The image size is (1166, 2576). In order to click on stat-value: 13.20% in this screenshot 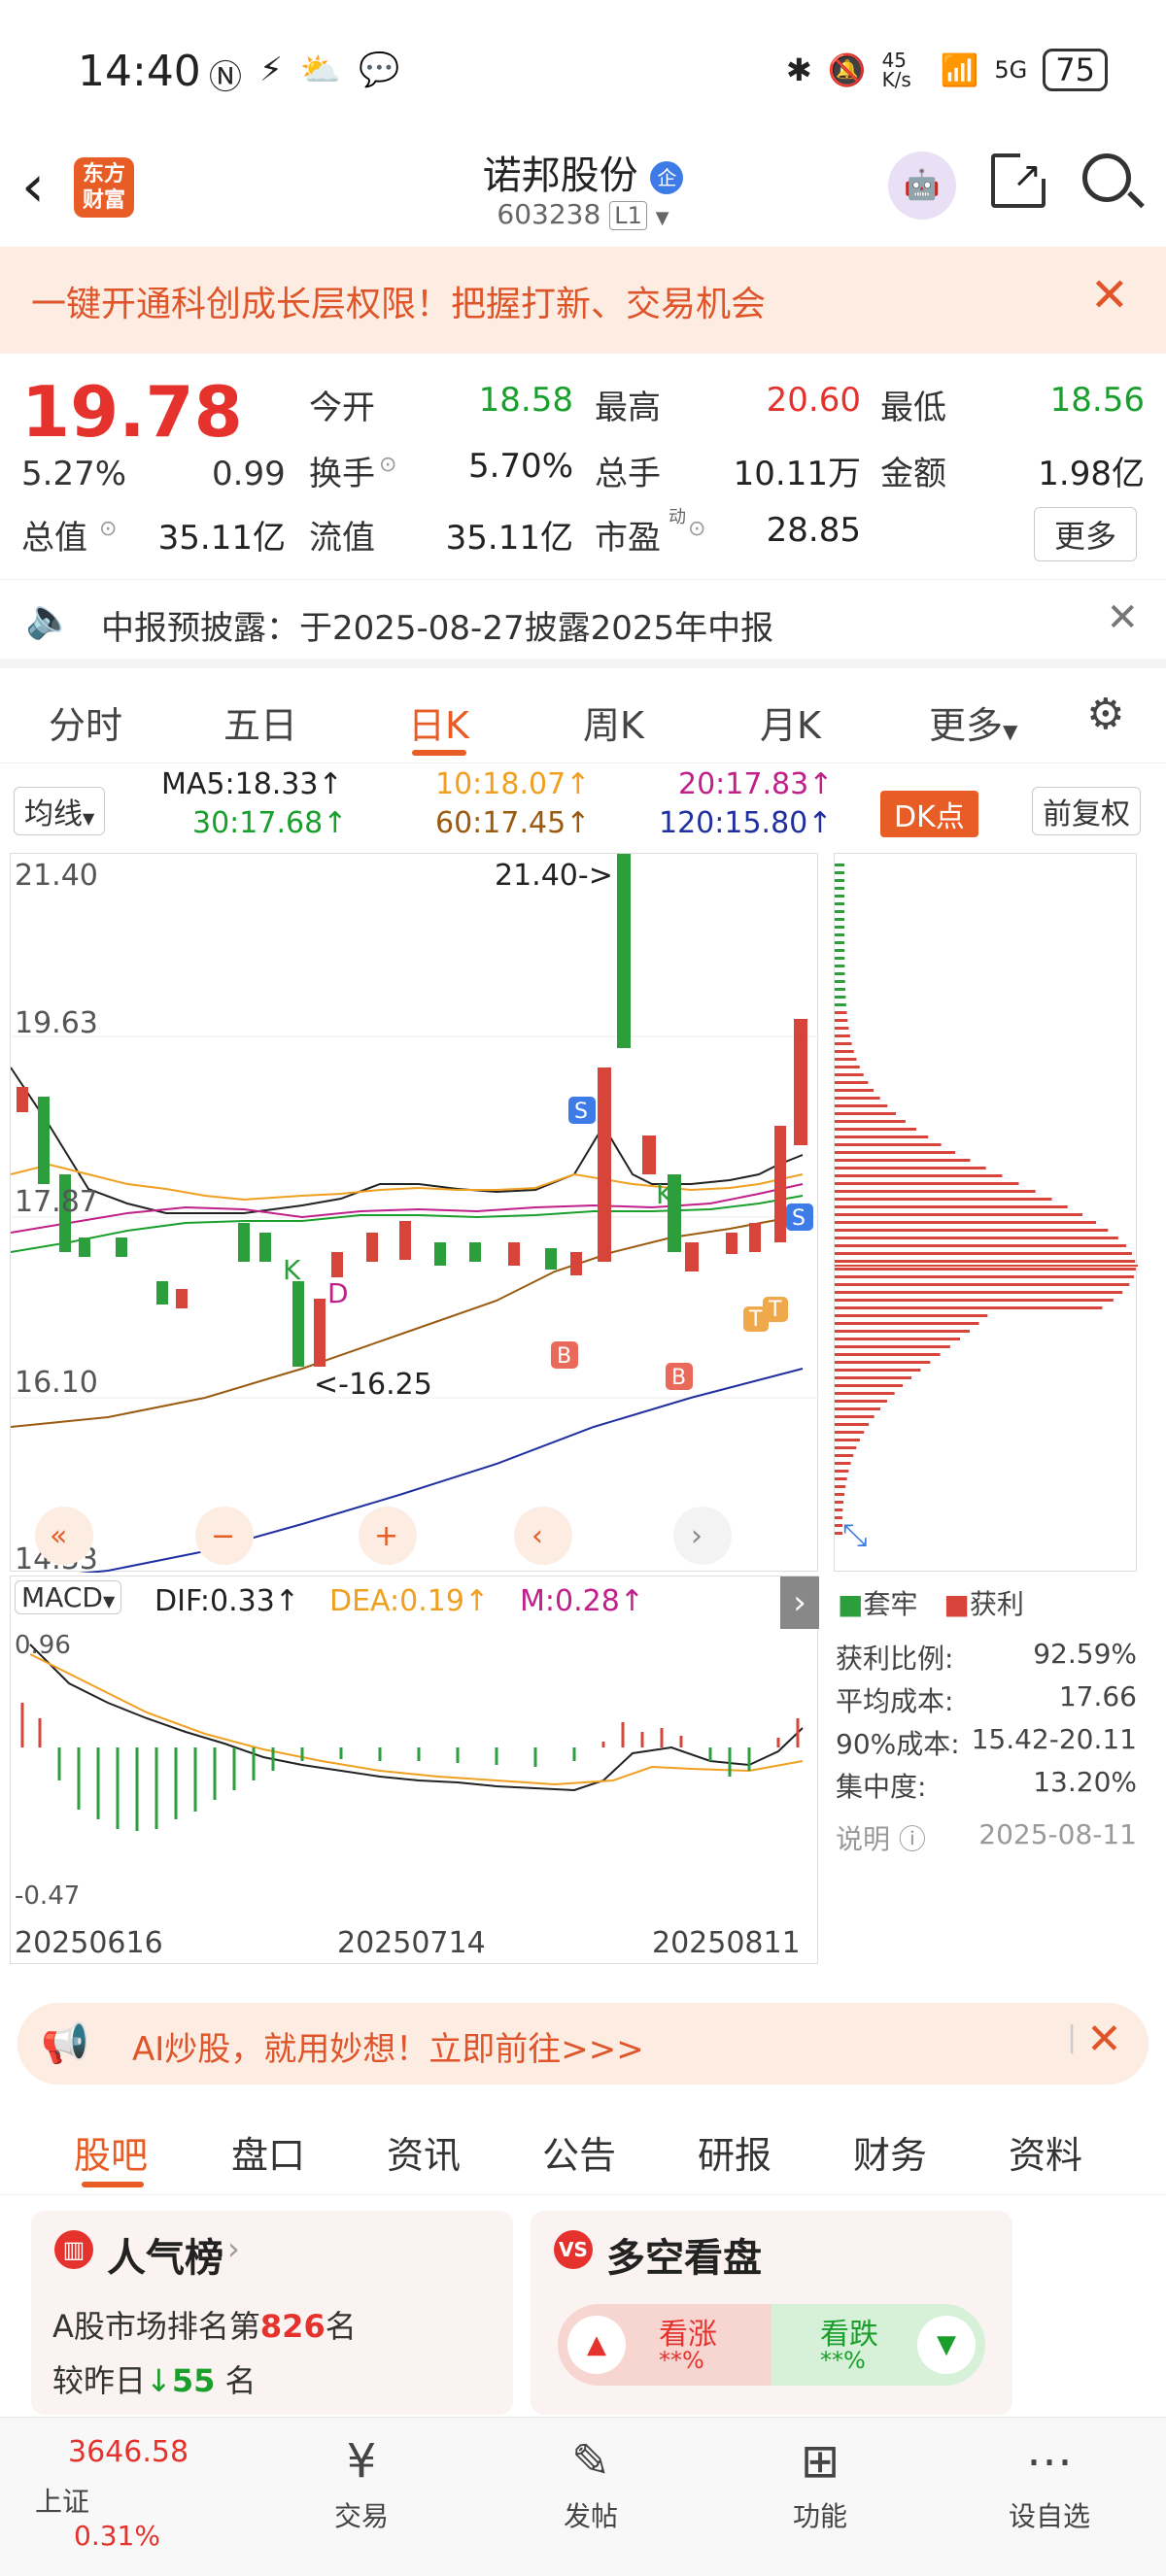, I will do `click(1085, 1782)`.